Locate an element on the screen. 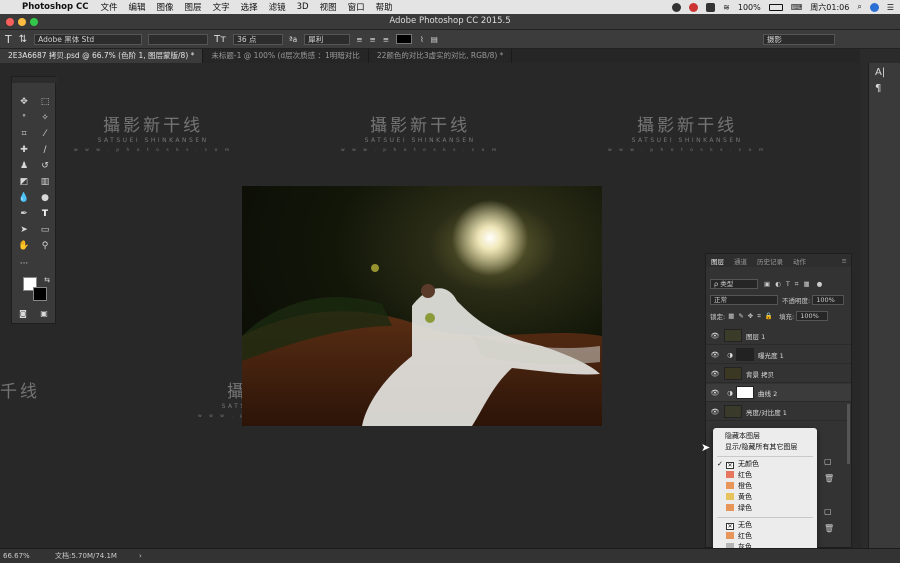  menu-item-color-red-2: 红色 is located at coordinates (765, 536).